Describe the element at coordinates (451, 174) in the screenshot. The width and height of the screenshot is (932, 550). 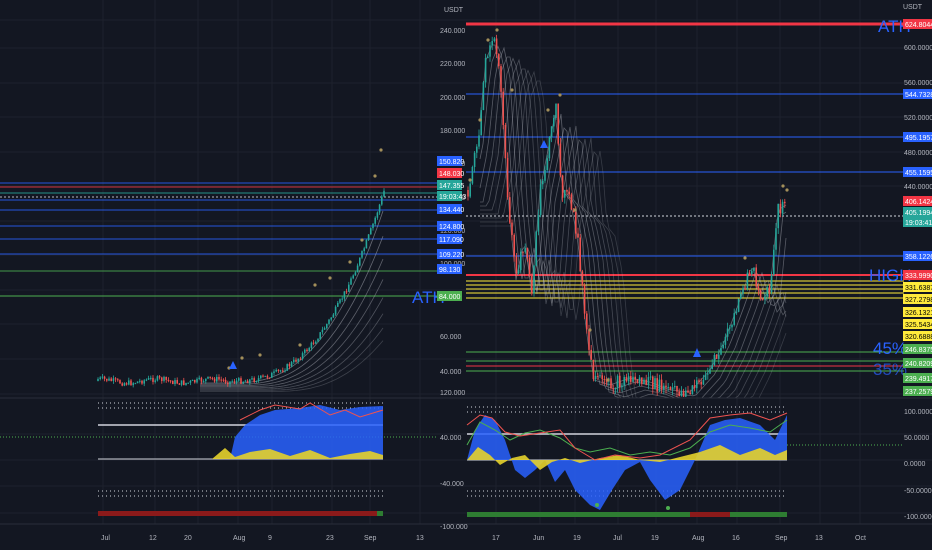
I see `left-price-tag-text: 148.030` at that location.